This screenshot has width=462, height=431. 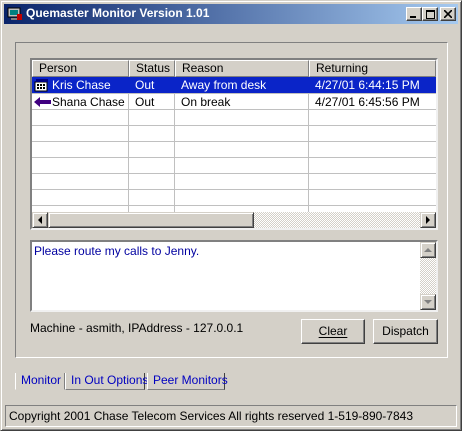 I want to click on column-header-returning: Returning, so click(x=372, y=68).